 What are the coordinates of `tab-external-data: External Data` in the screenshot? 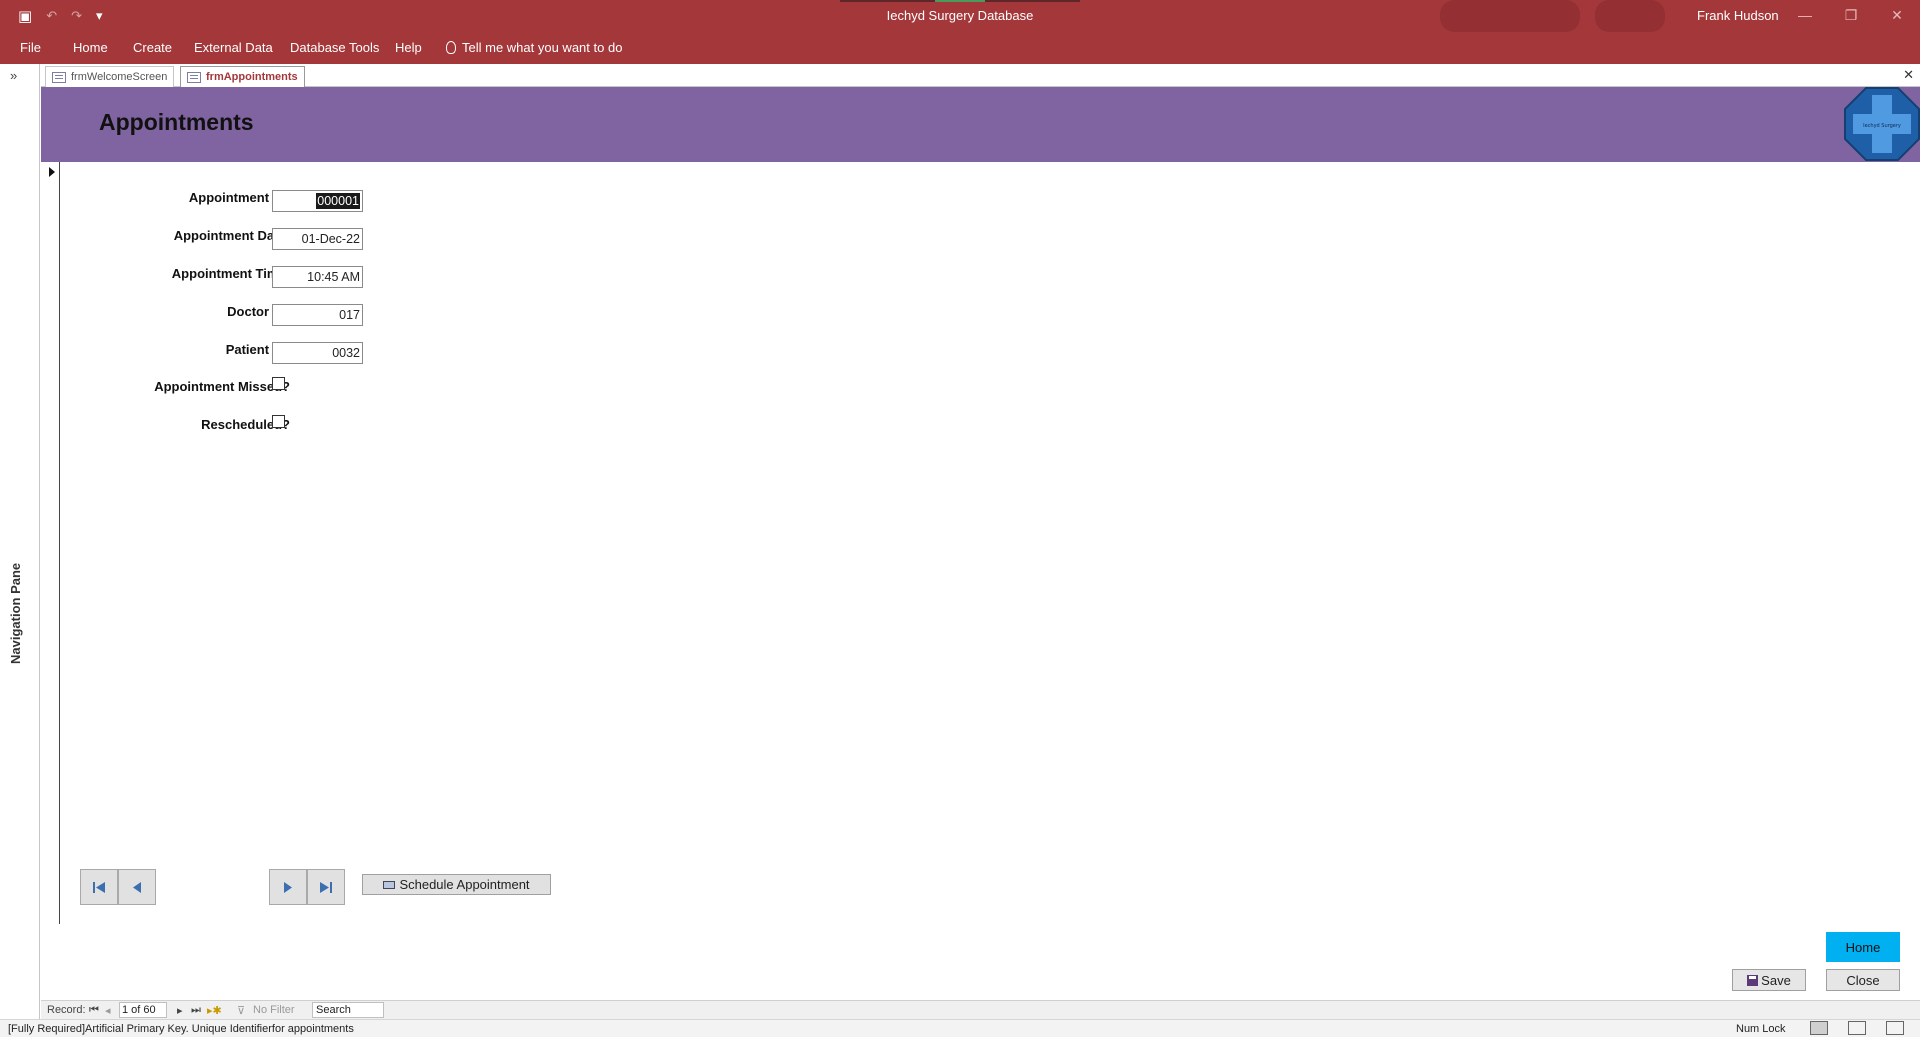 It's located at (233, 47).